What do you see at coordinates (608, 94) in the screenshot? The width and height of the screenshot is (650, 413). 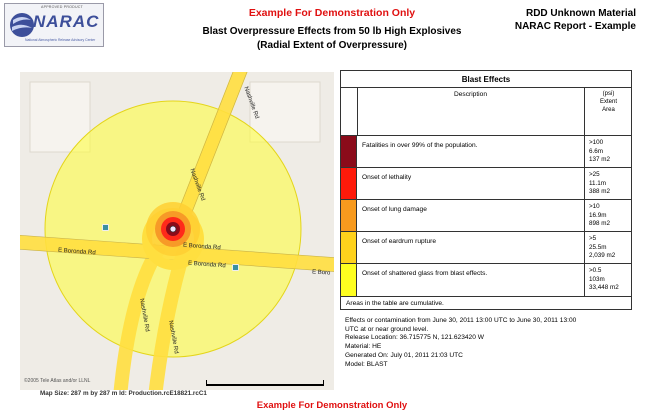 I see `header-psi: (psi)` at bounding box center [608, 94].